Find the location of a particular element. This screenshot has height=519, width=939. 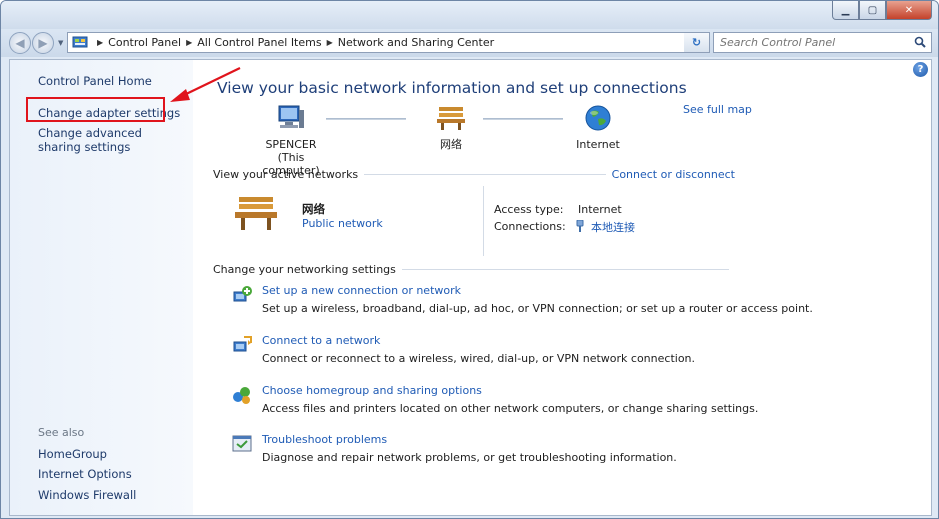

active-network: 网络 Public network is located at coordinates (358, 218).